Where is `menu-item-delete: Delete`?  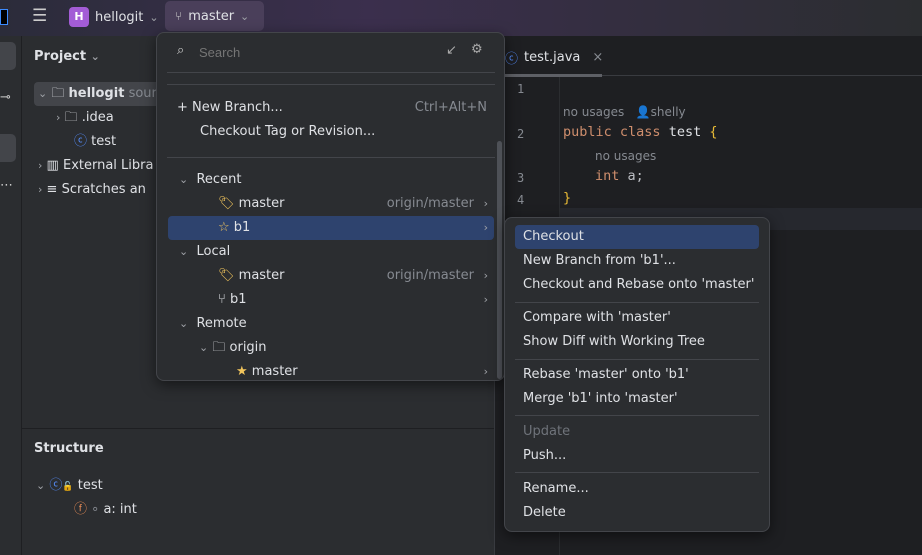
menu-item-delete: Delete is located at coordinates (544, 513).